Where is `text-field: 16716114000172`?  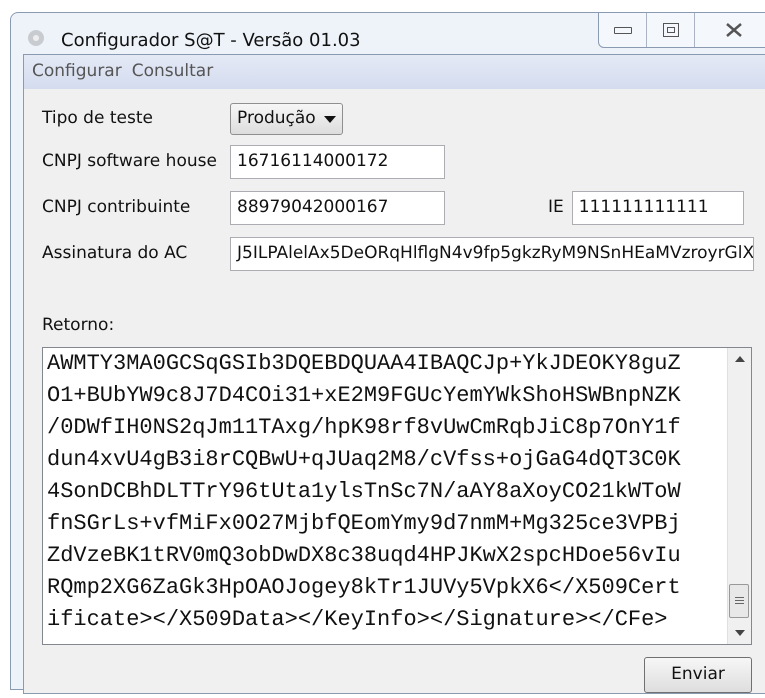 text-field: 16716114000172 is located at coordinates (337, 162).